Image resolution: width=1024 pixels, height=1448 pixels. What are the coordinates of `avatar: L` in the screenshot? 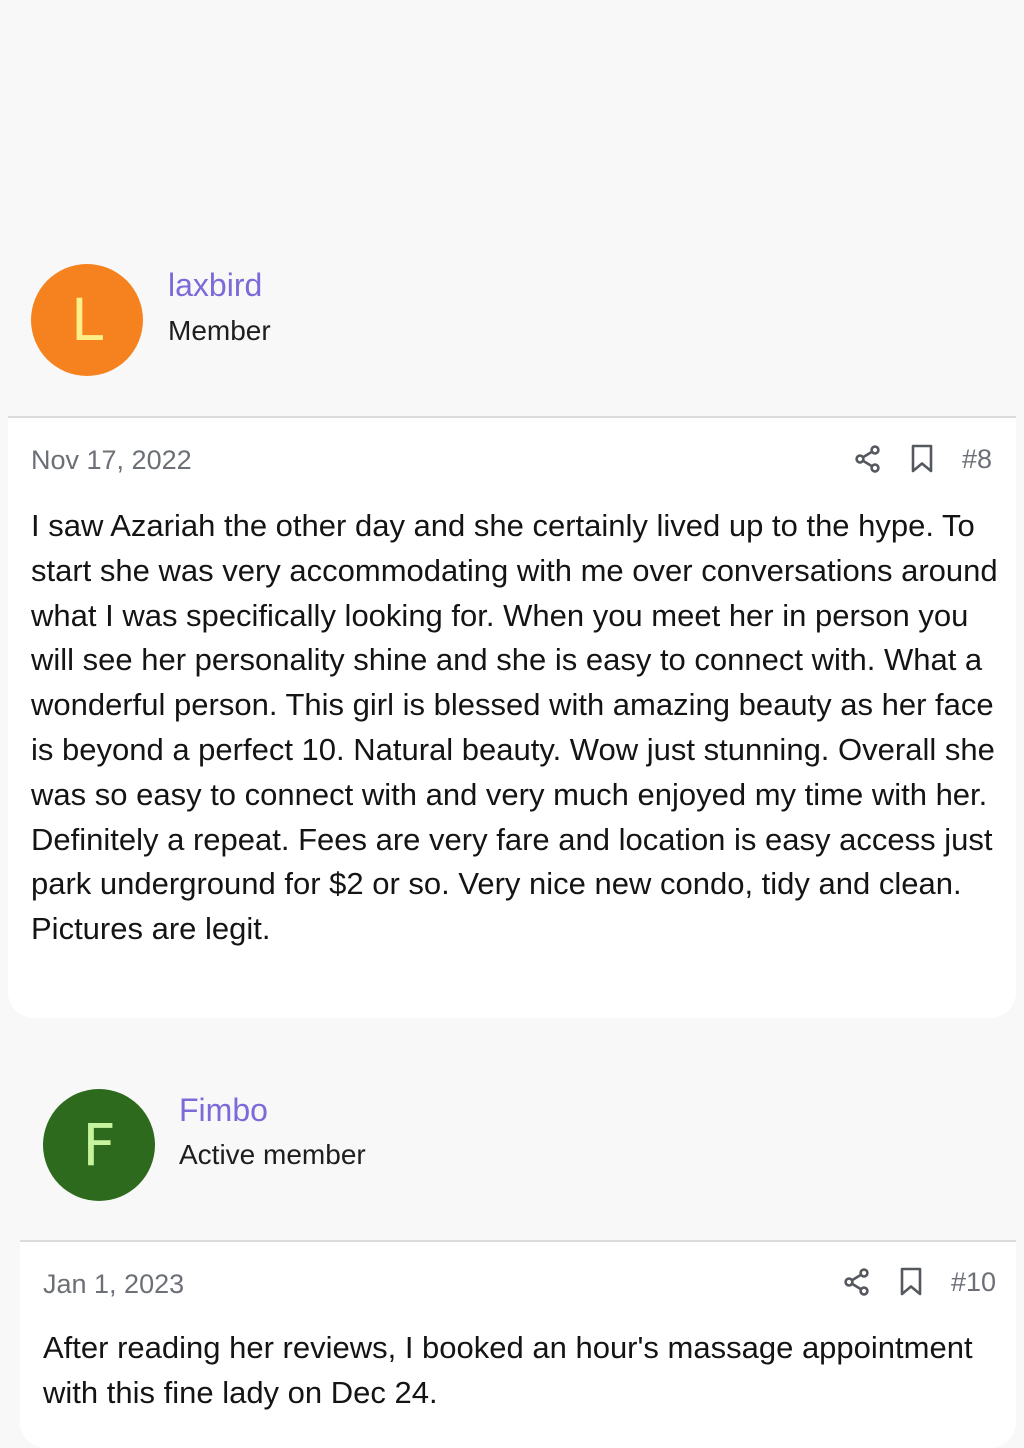 It's located at (87, 320).